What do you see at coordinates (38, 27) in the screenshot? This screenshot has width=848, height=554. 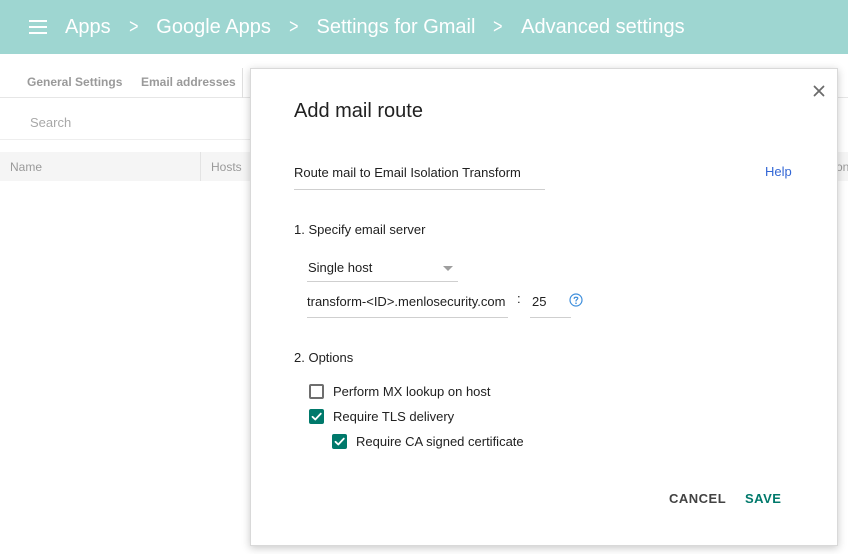 I see `hamburger-menu-icon` at bounding box center [38, 27].